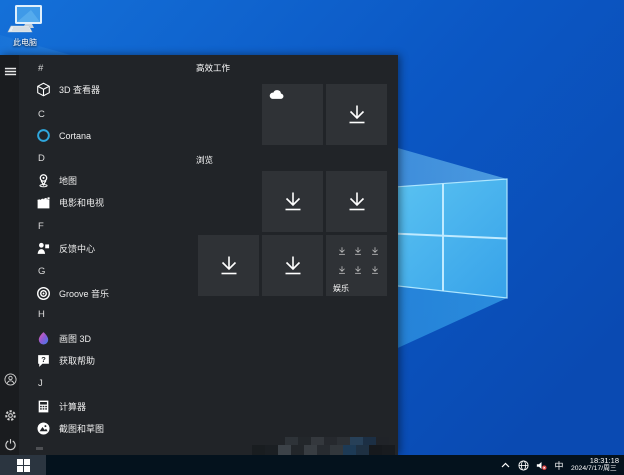 The image size is (624, 475). I want to click on get-help-icon: ?, so click(43, 360).